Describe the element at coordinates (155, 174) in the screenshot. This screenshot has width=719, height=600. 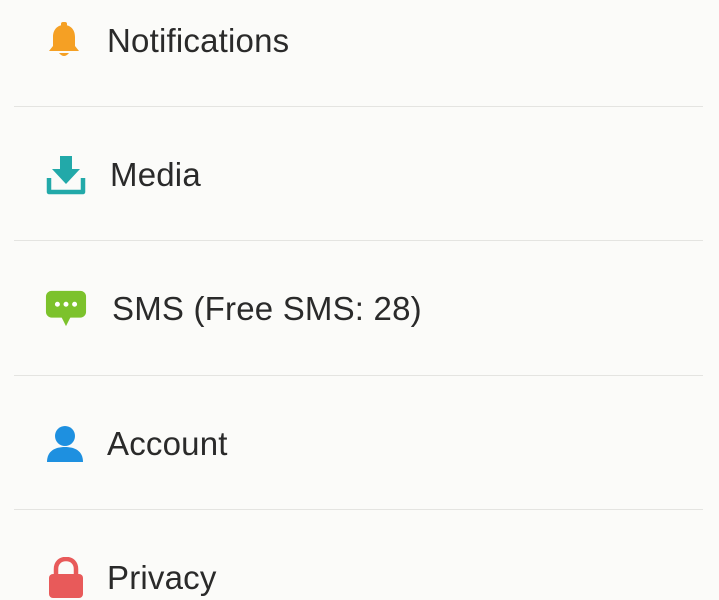
I see `settings-item-label: Media` at that location.